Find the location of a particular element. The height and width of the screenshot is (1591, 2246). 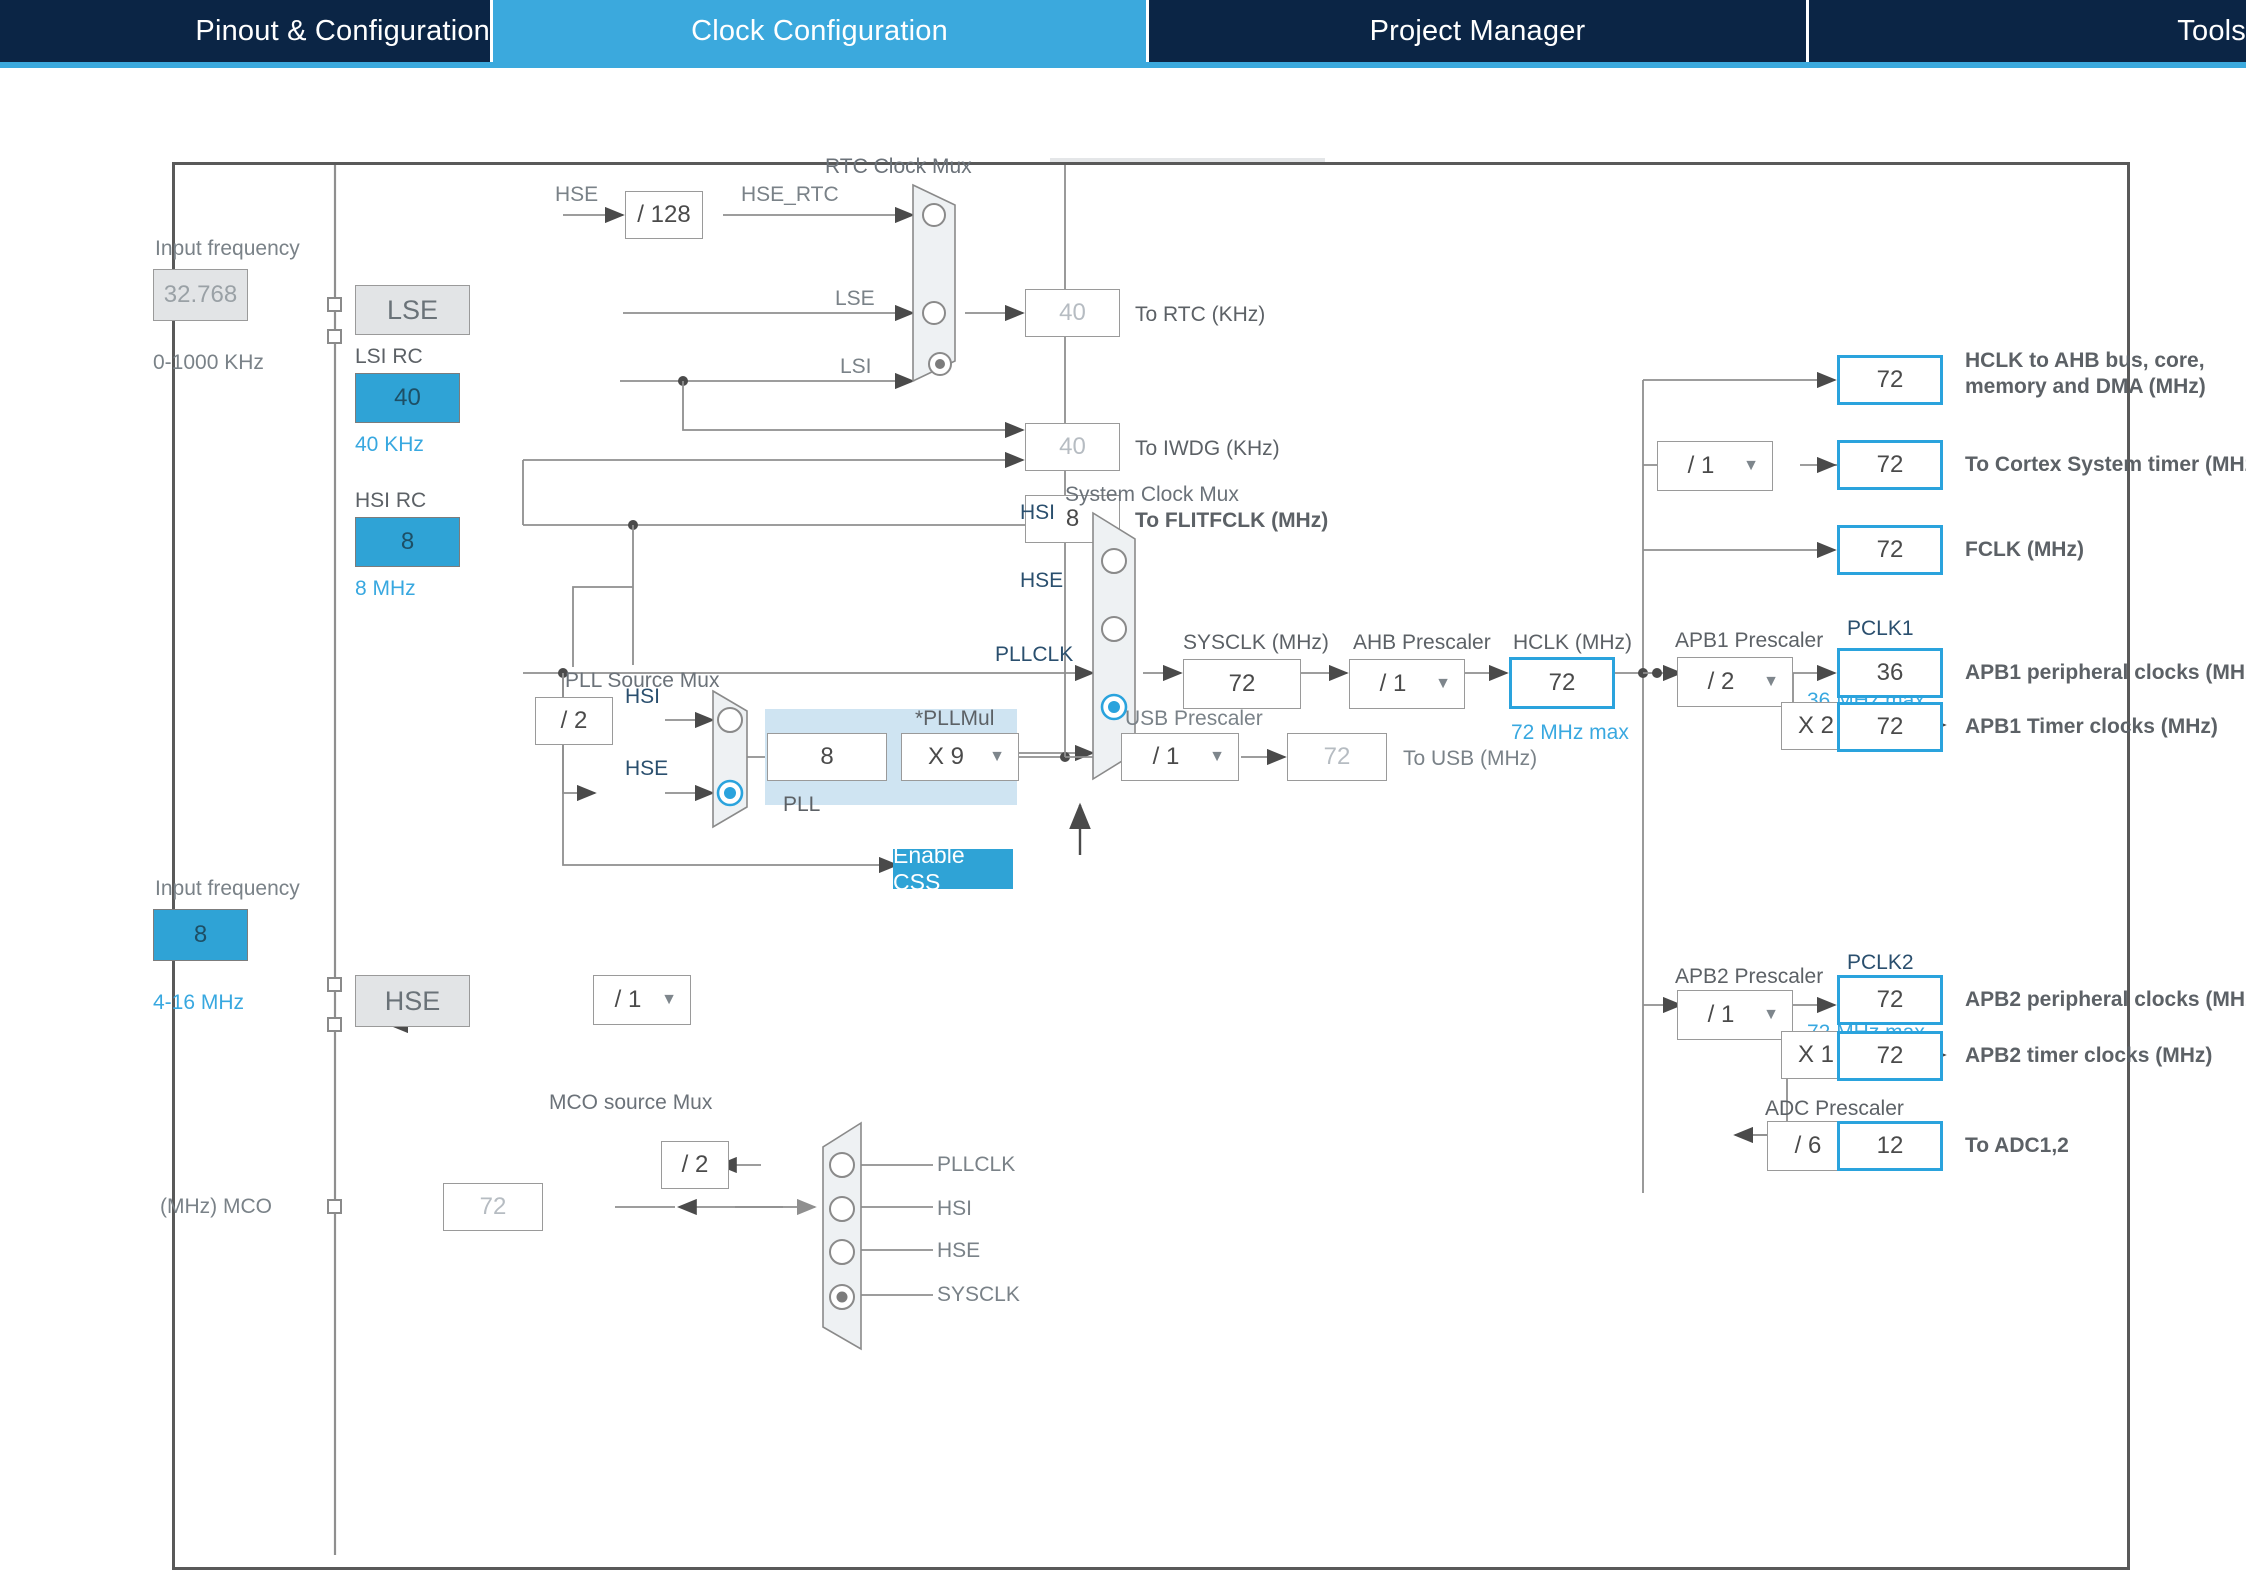

hclk-max-label: 72 MHz max is located at coordinates (1570, 732).